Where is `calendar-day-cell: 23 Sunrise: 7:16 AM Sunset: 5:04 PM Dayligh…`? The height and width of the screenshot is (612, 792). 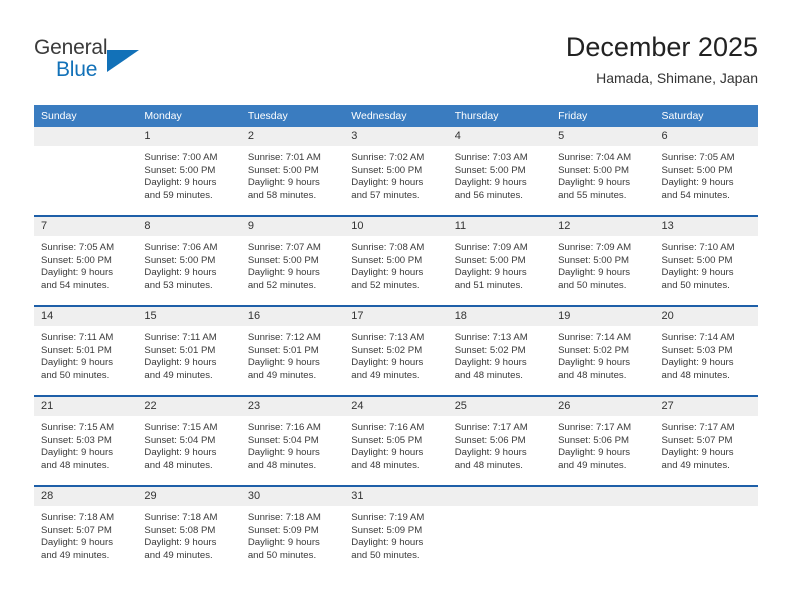
calendar-day-cell: 23 Sunrise: 7:16 AM Sunset: 5:04 PM Dayligh… is located at coordinates (292, 441).